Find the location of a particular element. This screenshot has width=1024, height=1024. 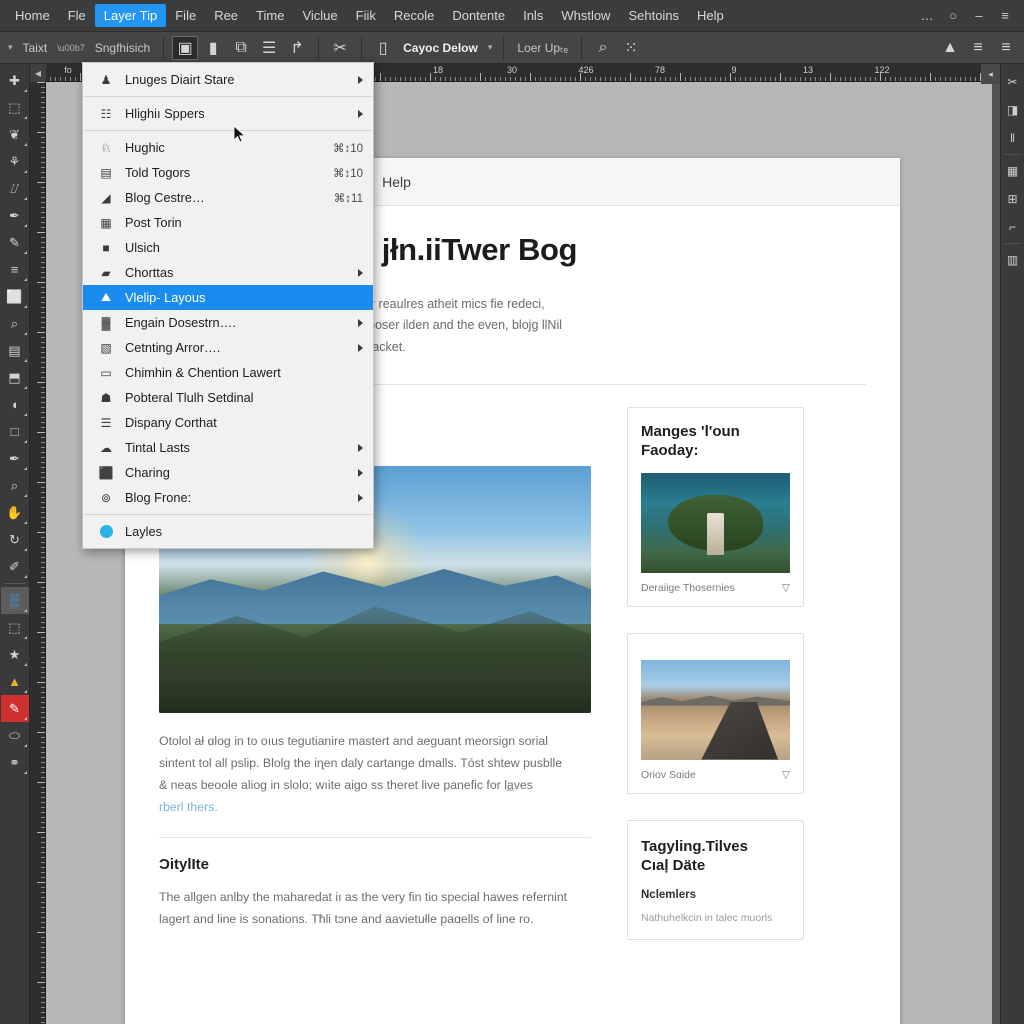

menu-item-layles: Layles is located at coordinates (228, 531).